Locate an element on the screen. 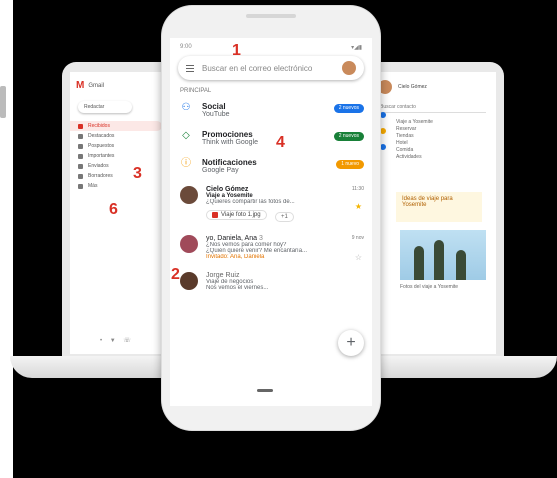 Image resolution: width=557 pixels, height=478 pixels. menu-icon is located at coordinates (190, 68).